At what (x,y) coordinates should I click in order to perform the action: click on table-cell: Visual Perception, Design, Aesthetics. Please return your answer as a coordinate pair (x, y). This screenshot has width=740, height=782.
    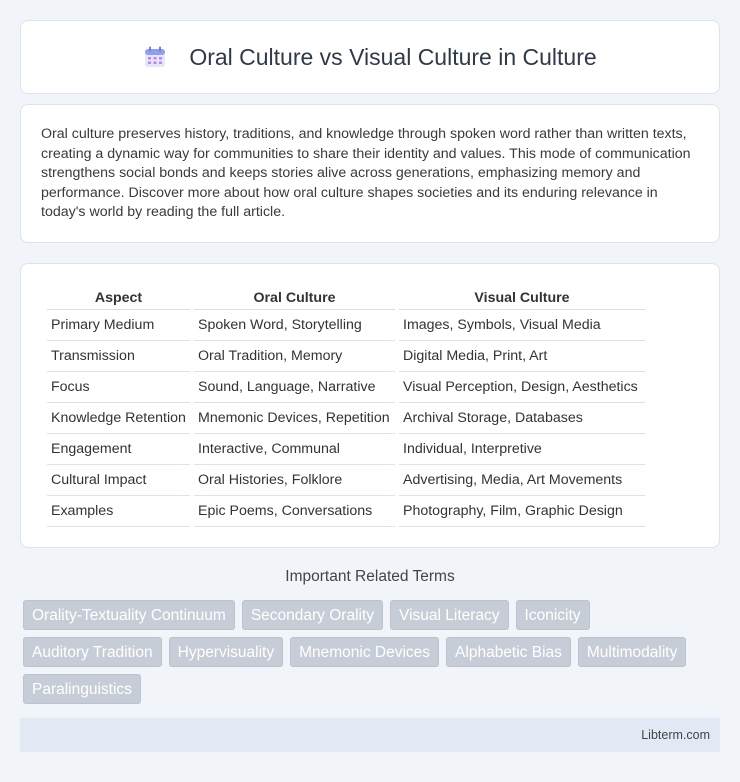
    Looking at the image, I should click on (522, 387).